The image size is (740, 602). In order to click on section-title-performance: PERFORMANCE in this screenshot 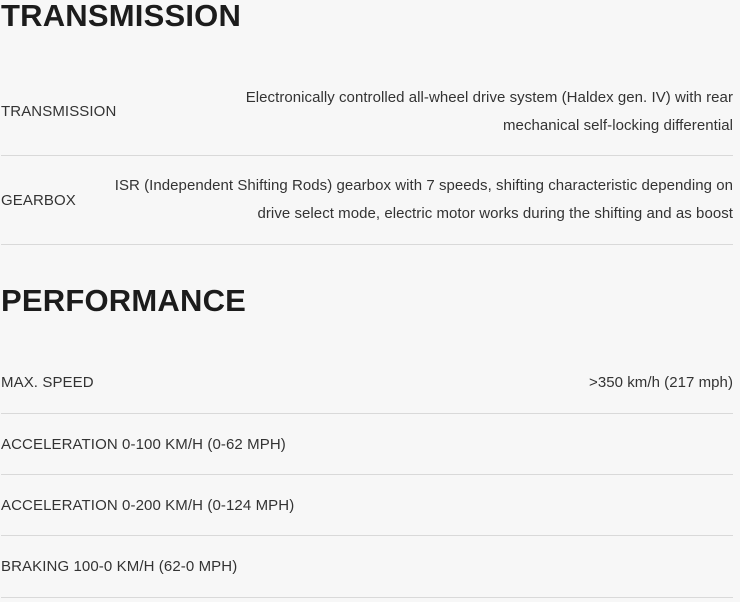, I will do `click(124, 300)`.